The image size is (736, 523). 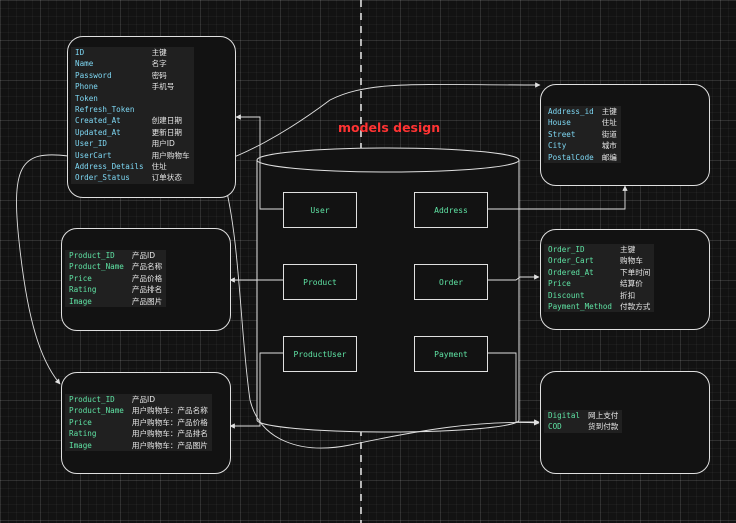 I want to click on table-row: Rating 产品排名, so click(x=115, y=289).